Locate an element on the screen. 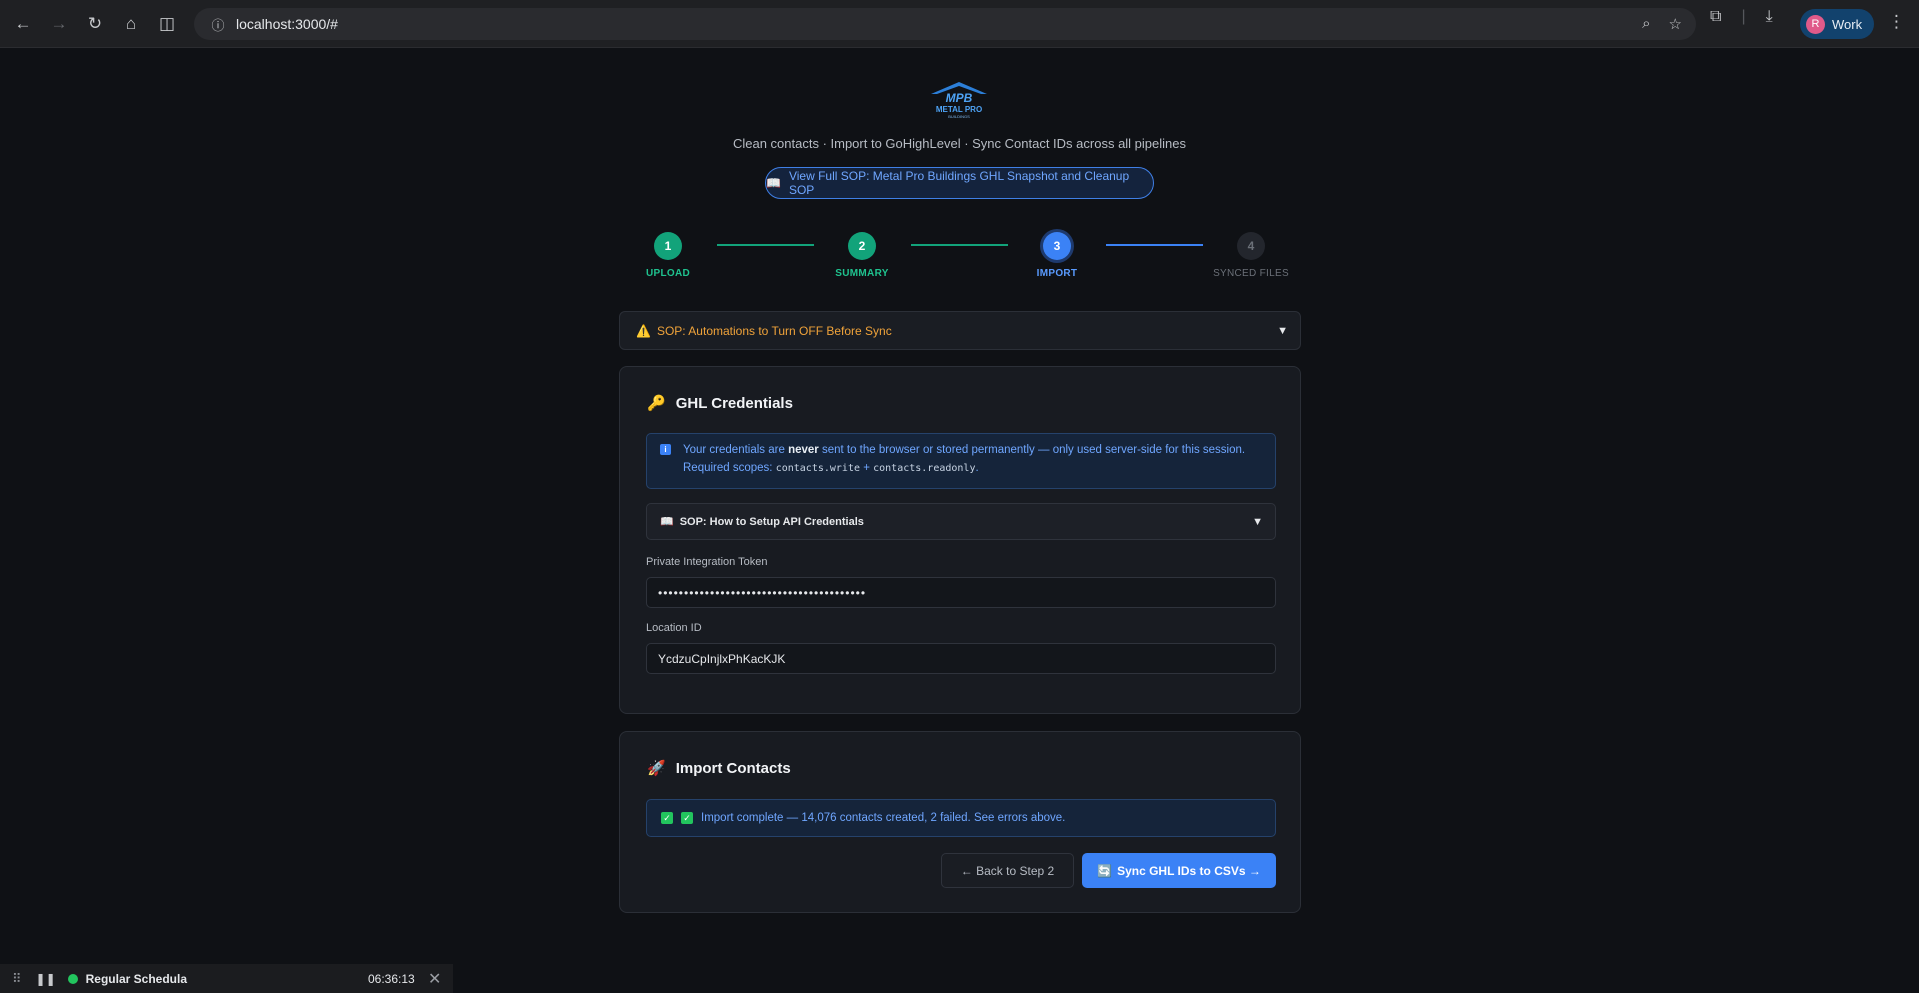 This screenshot has height=993, width=1919. step-number: 4 is located at coordinates (1251, 246).